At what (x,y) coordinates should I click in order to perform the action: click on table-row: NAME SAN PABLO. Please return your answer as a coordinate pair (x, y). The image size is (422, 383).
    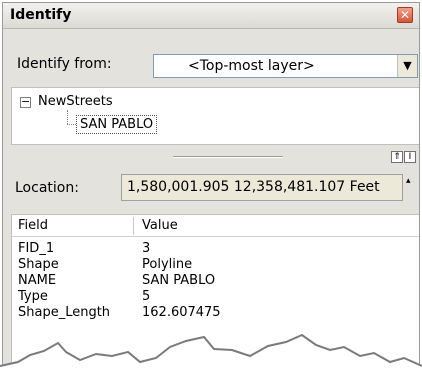
    Looking at the image, I should click on (215, 281).